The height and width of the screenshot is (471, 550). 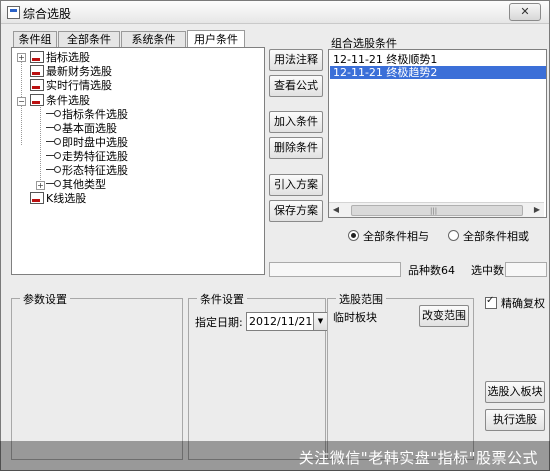 What do you see at coordinates (437, 133) in the screenshot?
I see `combo-conditions-list: 12-11-21 终极顺势1 12-11-21 终极趋势2 ◀ ||| ▶` at bounding box center [437, 133].